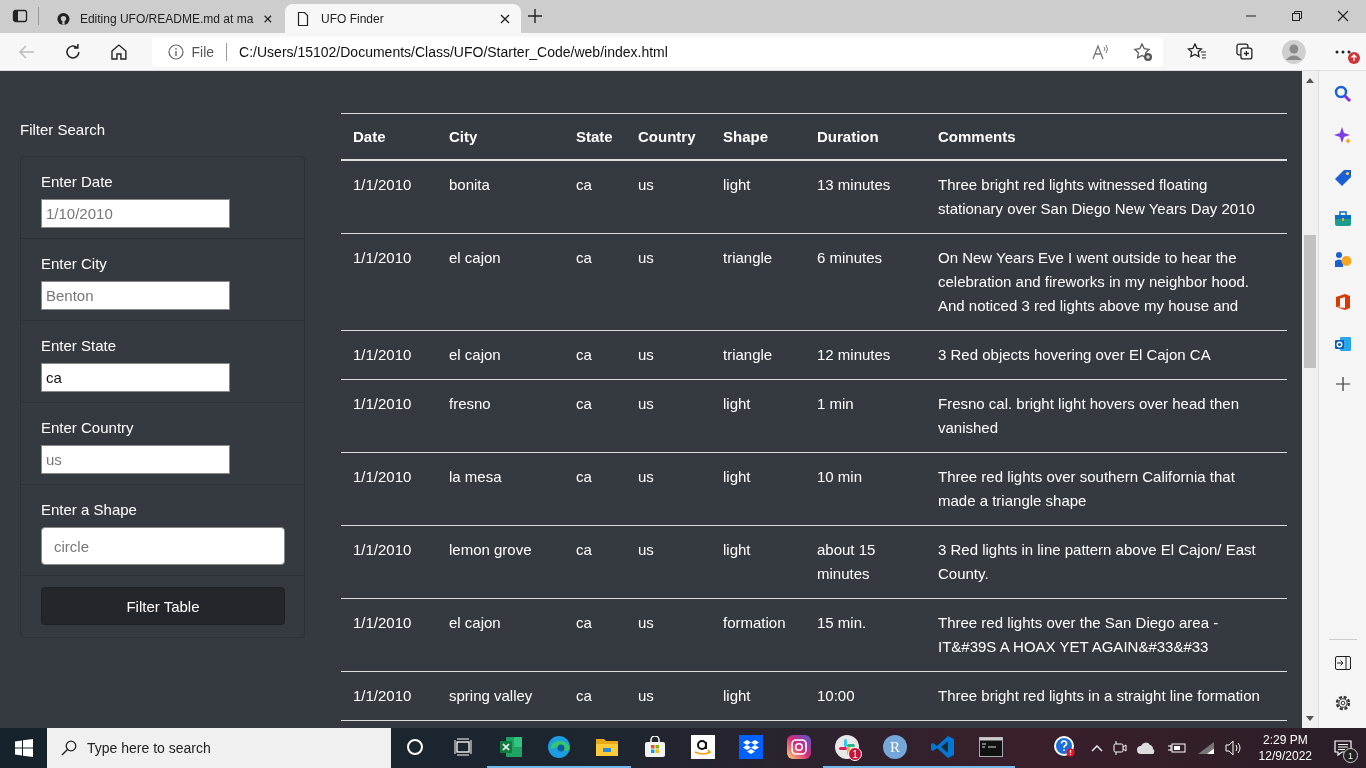 This screenshot has height=768, width=1366. I want to click on filter-button: Filter Table, so click(163, 606).